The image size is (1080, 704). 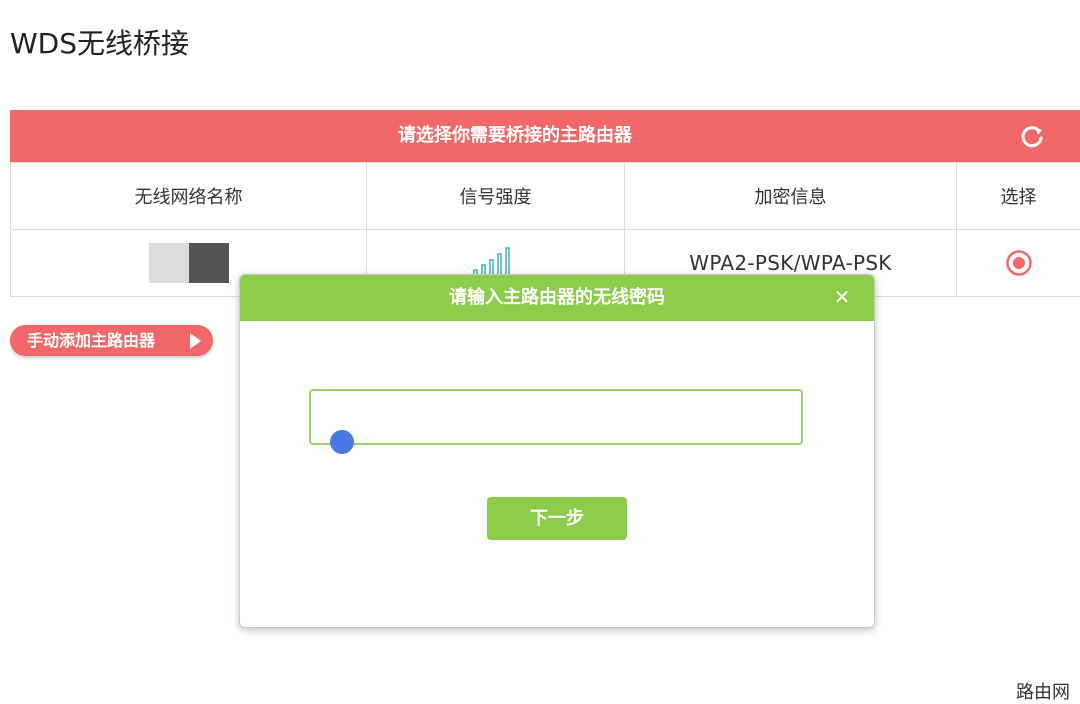 I want to click on ssid-redacted-block, so click(x=188, y=263).